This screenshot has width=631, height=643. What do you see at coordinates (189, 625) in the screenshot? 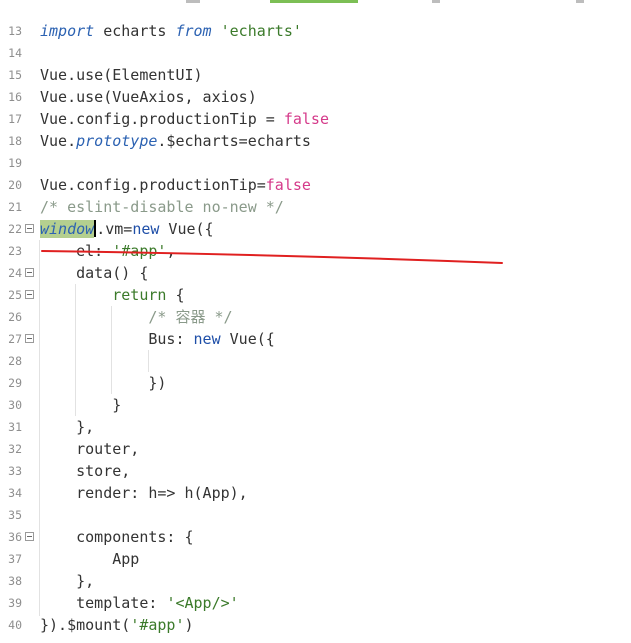
I see `punctuation: )` at bounding box center [189, 625].